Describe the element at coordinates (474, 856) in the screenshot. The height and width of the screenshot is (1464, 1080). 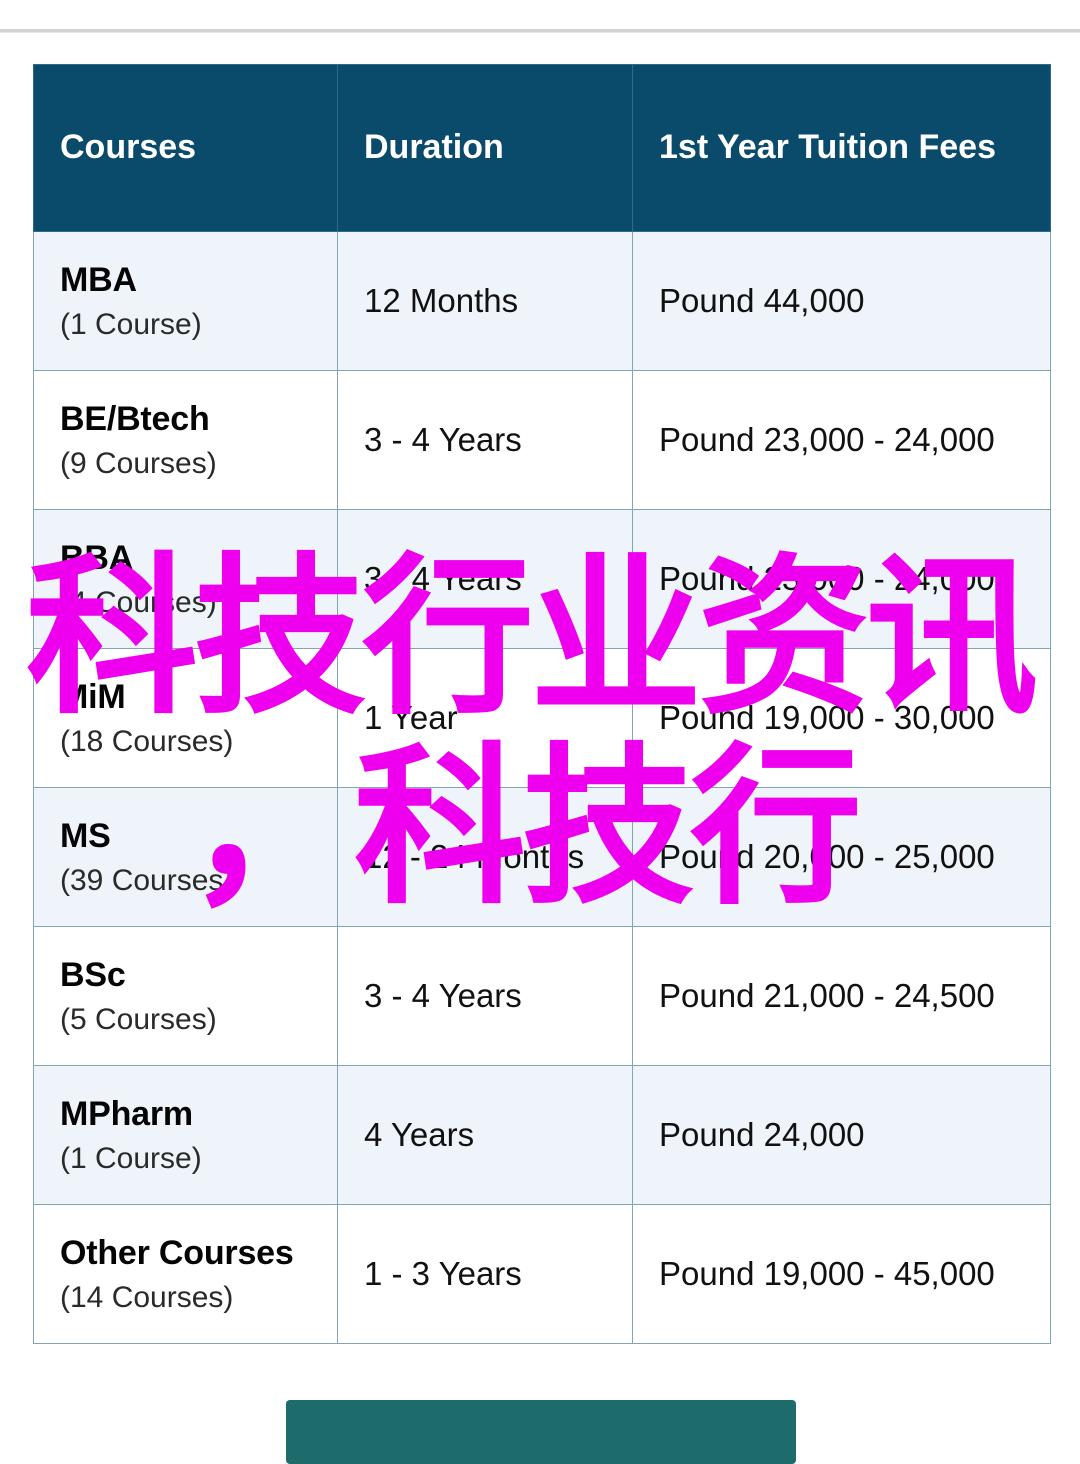
I see `duration-value: 12 - 24 Months` at that location.